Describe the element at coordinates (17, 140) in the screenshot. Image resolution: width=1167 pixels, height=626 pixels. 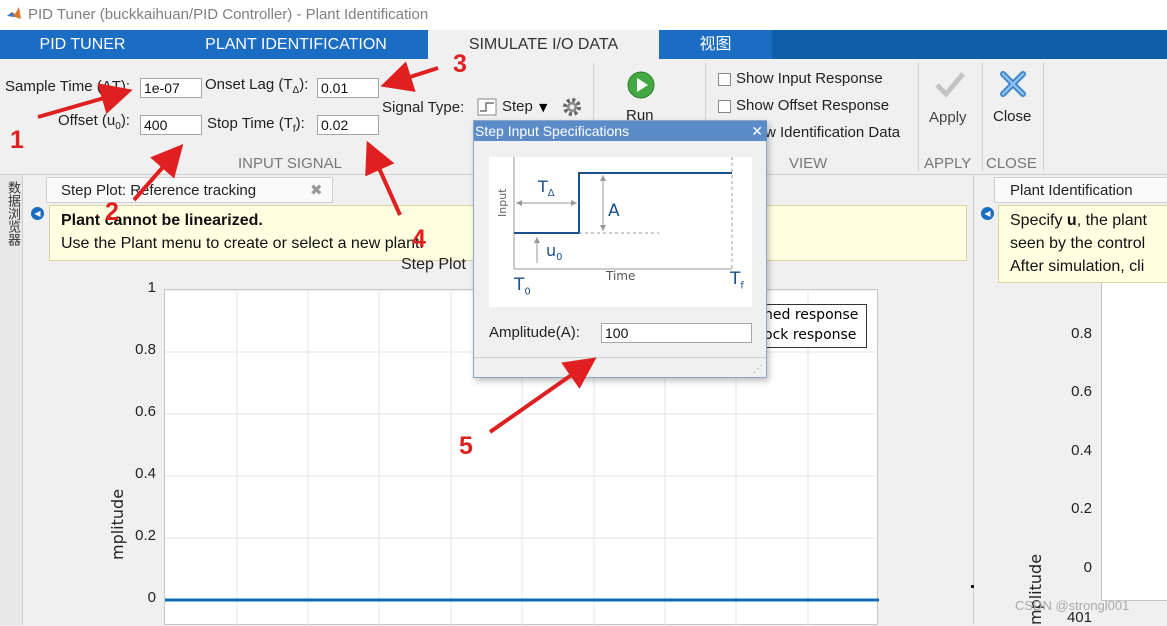
I see `annotation-1: 1` at that location.